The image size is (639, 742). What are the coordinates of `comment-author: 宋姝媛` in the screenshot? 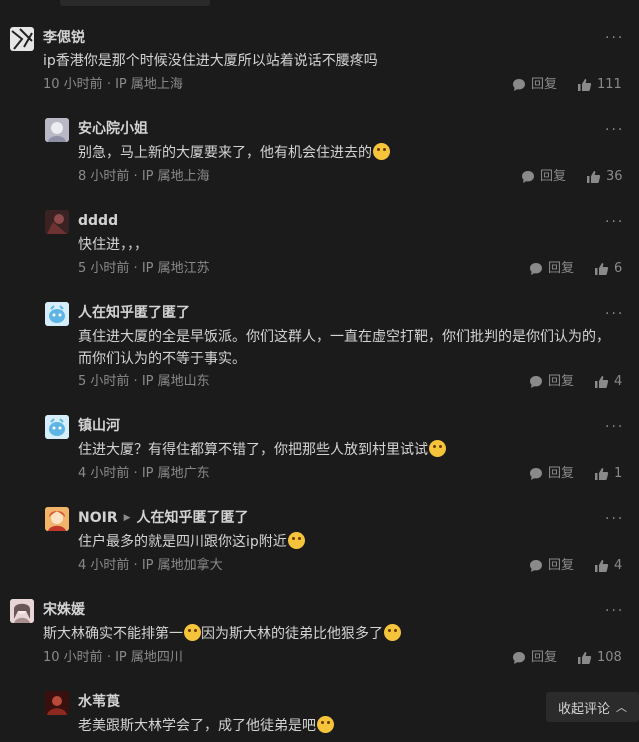 It's located at (64, 610).